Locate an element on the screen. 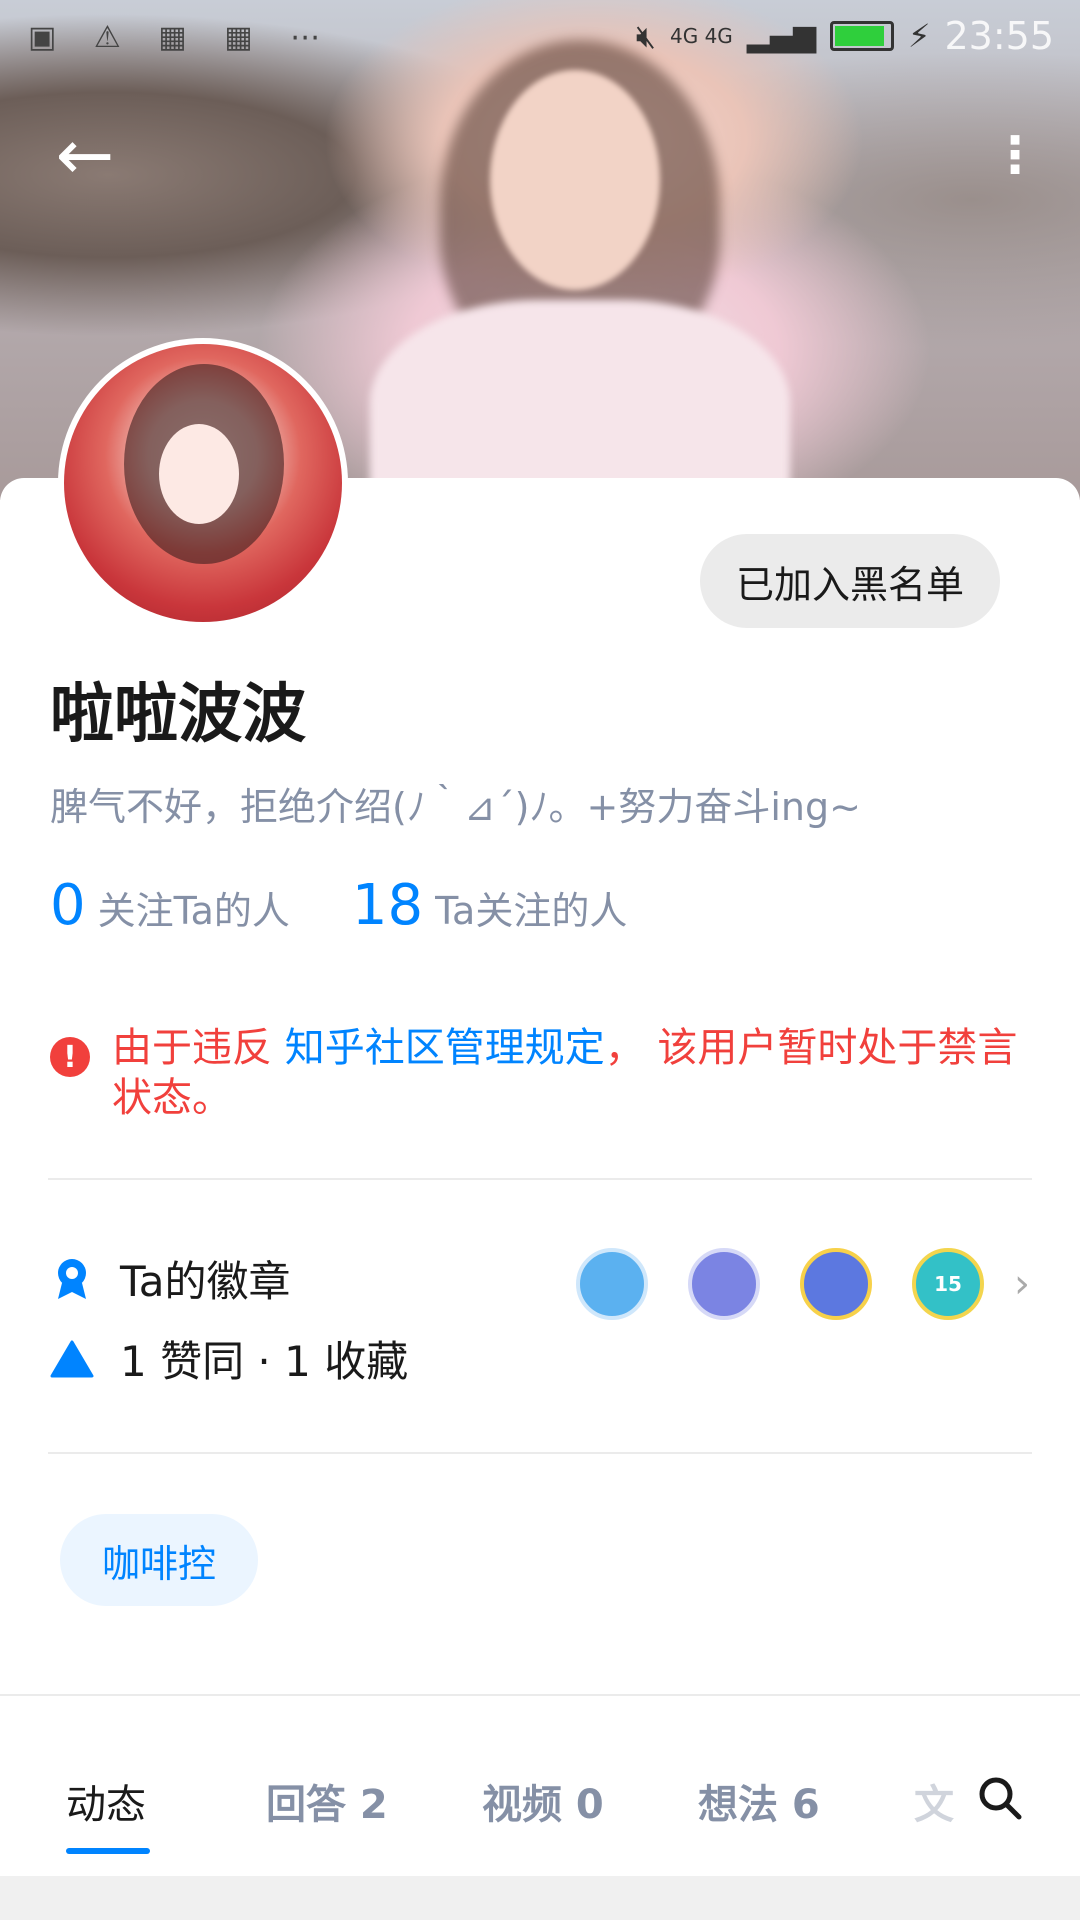  back-arrow-icon: ← is located at coordinates (85, 155).